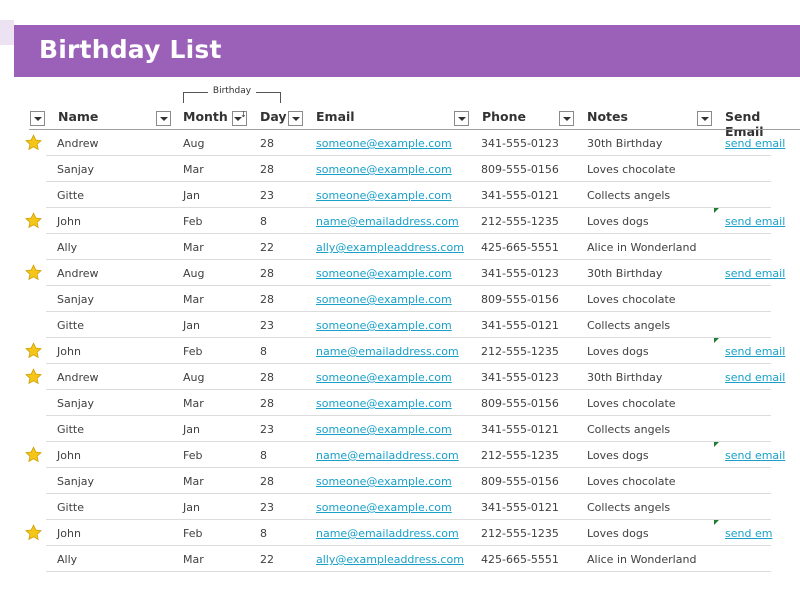  I want to click on notes-filter-button, so click(704, 118).